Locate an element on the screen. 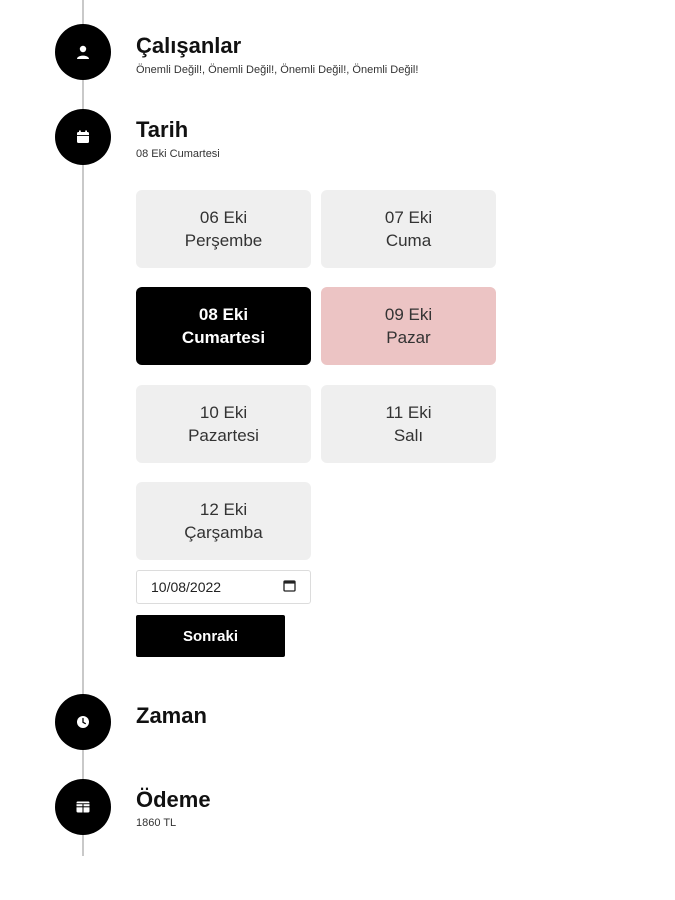  table-icon is located at coordinates (83, 807).